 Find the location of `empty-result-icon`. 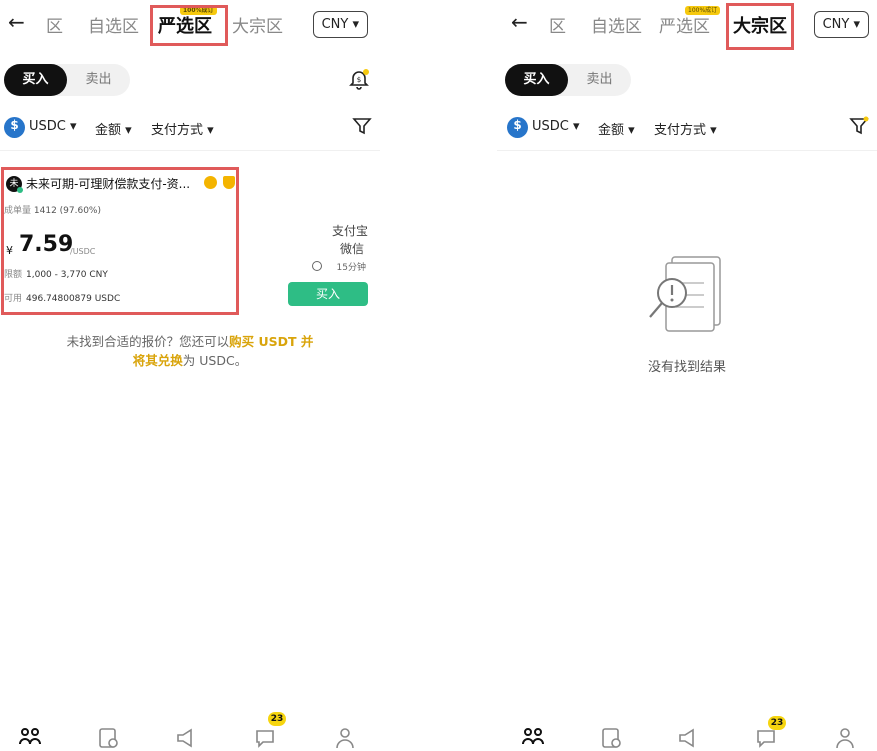

empty-result-icon is located at coordinates (685, 294).